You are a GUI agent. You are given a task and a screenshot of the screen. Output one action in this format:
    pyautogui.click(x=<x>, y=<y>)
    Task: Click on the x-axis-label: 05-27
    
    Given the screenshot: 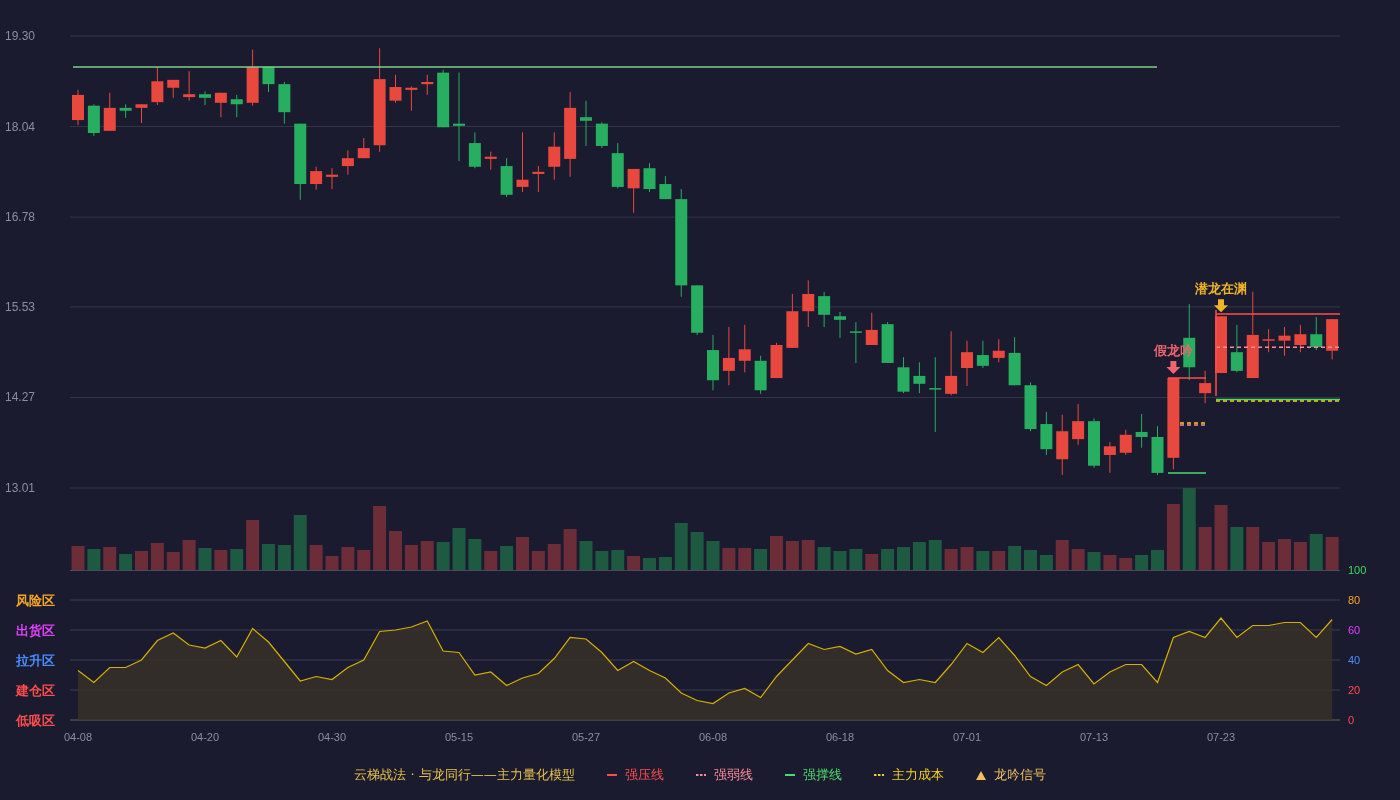 What is the action you would take?
    pyautogui.click(x=586, y=737)
    